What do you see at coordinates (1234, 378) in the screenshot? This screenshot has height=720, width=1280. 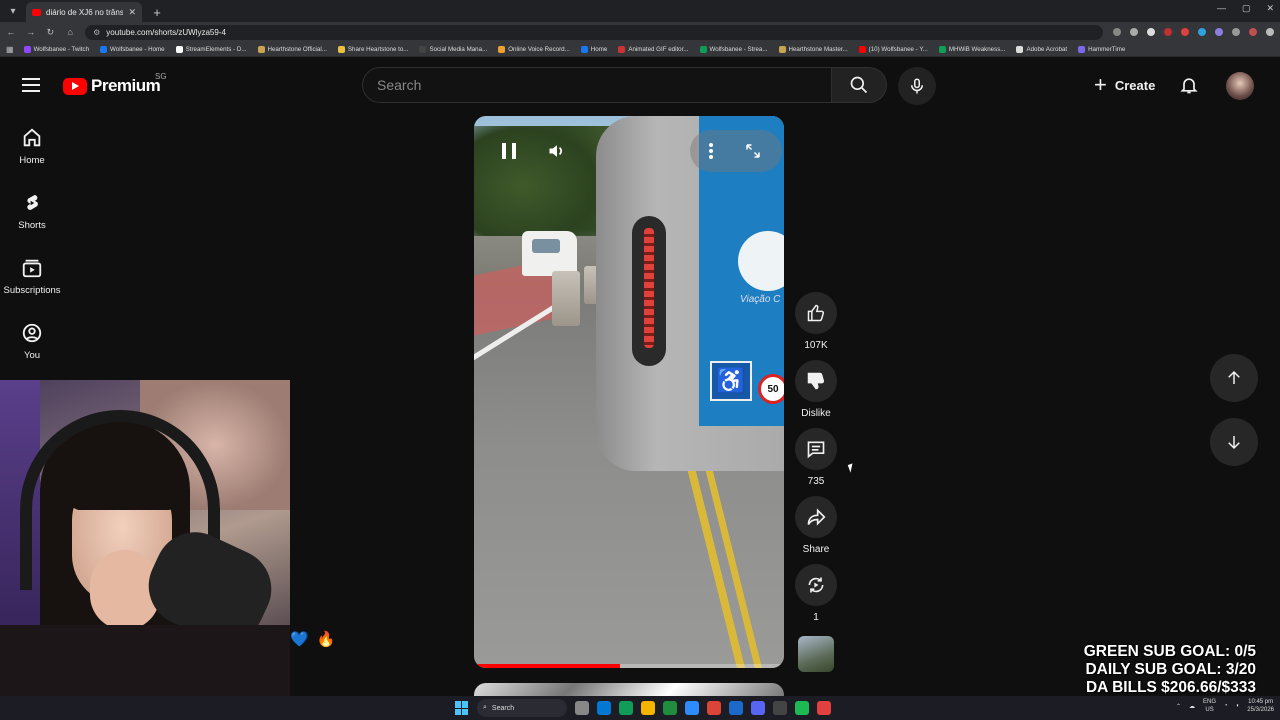 I see `previous-short-button` at bounding box center [1234, 378].